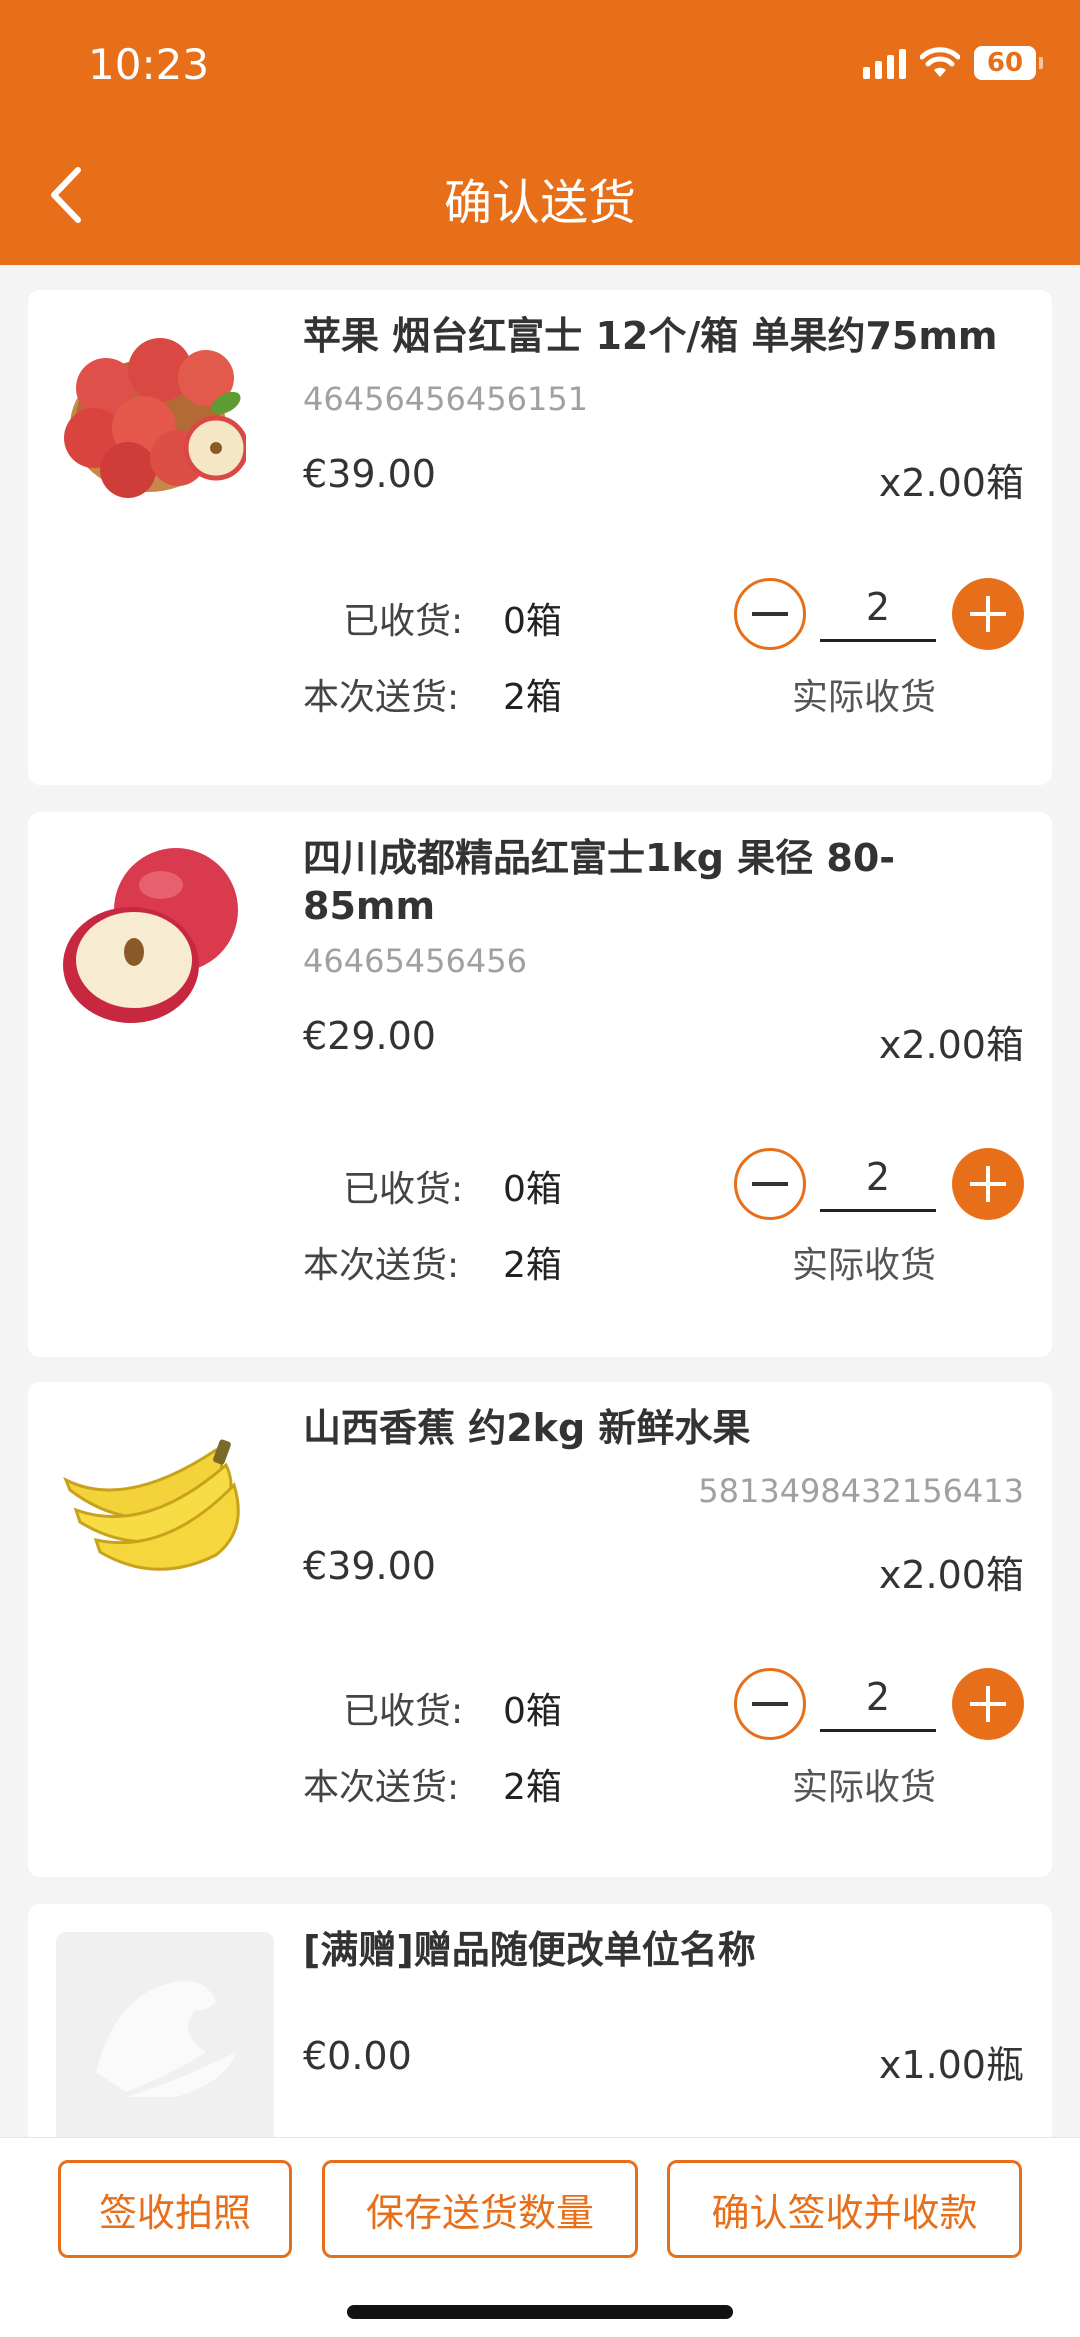  What do you see at coordinates (527, 1428) in the screenshot?
I see `product-name: 山西香蕉 约2kg 新鲜水果` at bounding box center [527, 1428].